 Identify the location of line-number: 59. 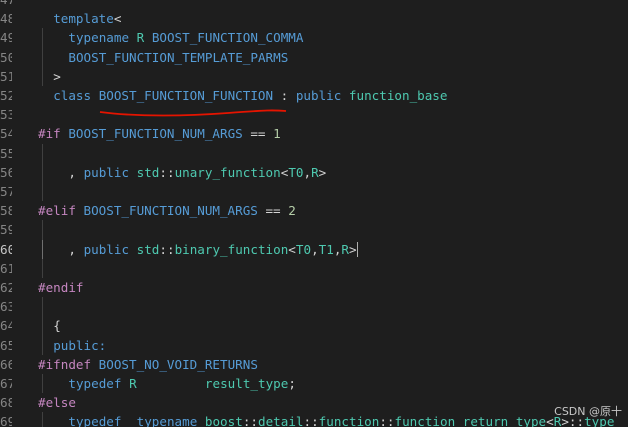
(6, 230).